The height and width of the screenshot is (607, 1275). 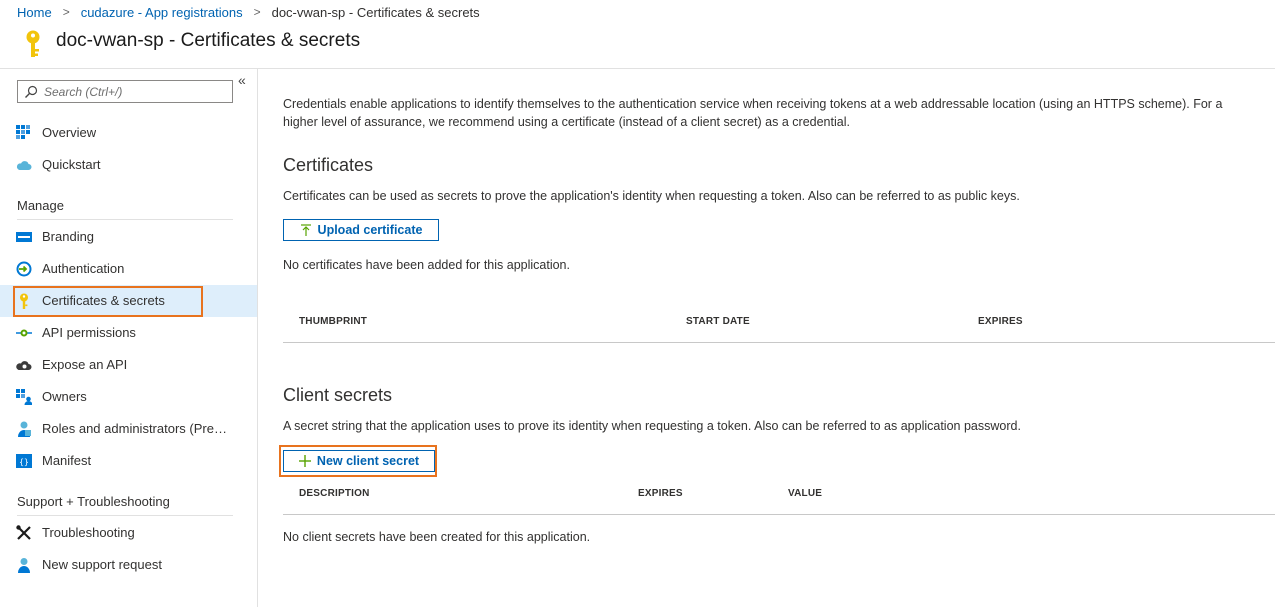 I want to click on search-box, so click(x=125, y=91).